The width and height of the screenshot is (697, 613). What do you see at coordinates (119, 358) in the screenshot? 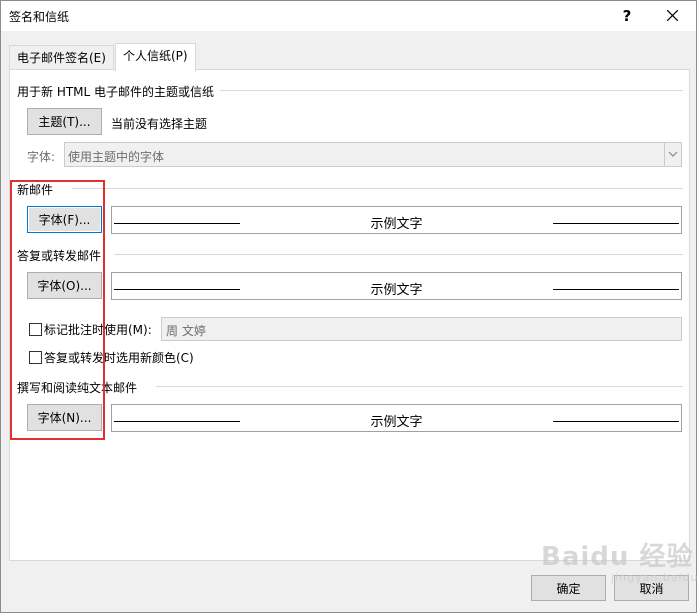
I see `pick-new-color-label: 答复或转发时选用新颜色(C)` at bounding box center [119, 358].